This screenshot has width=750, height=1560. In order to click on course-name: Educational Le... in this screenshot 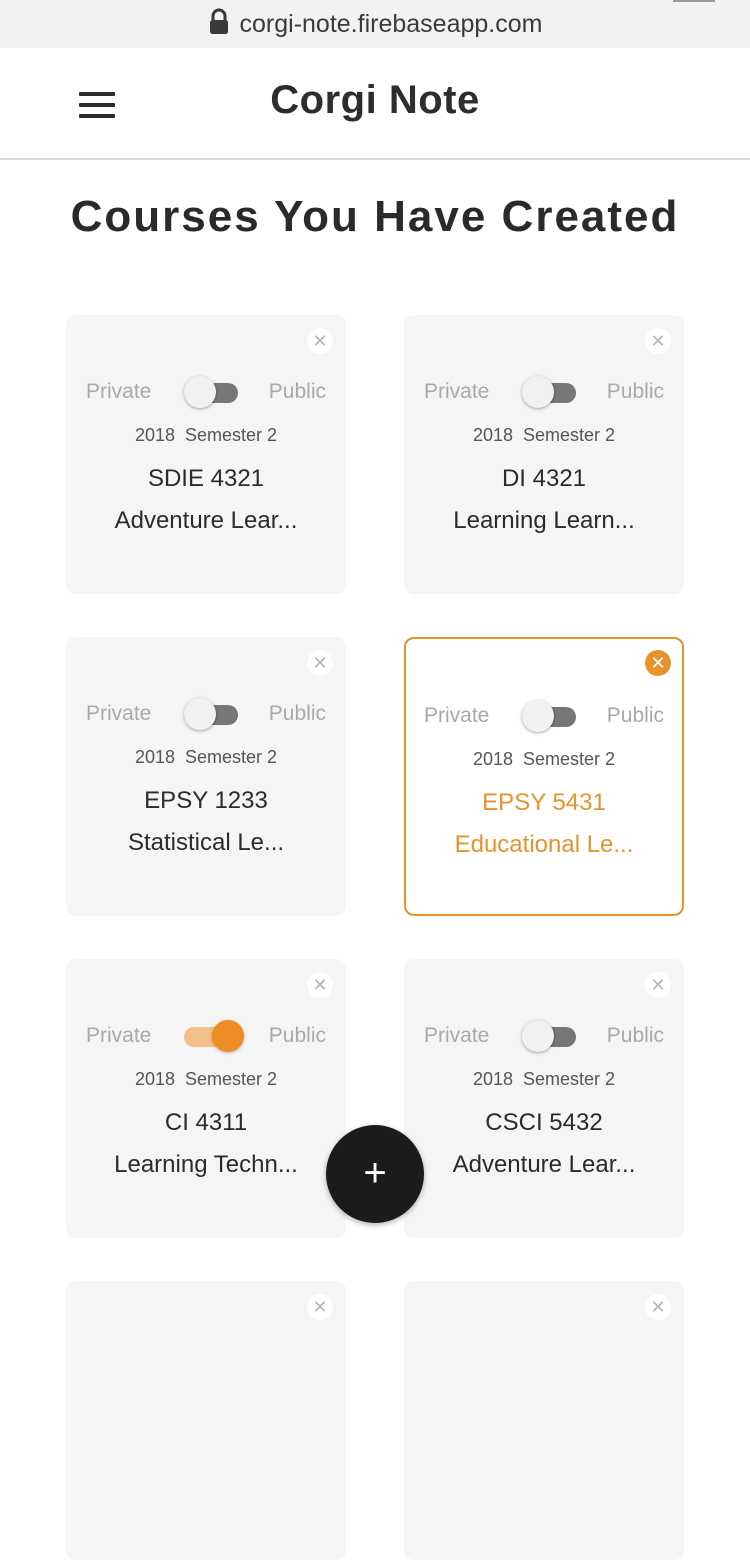, I will do `click(544, 844)`.